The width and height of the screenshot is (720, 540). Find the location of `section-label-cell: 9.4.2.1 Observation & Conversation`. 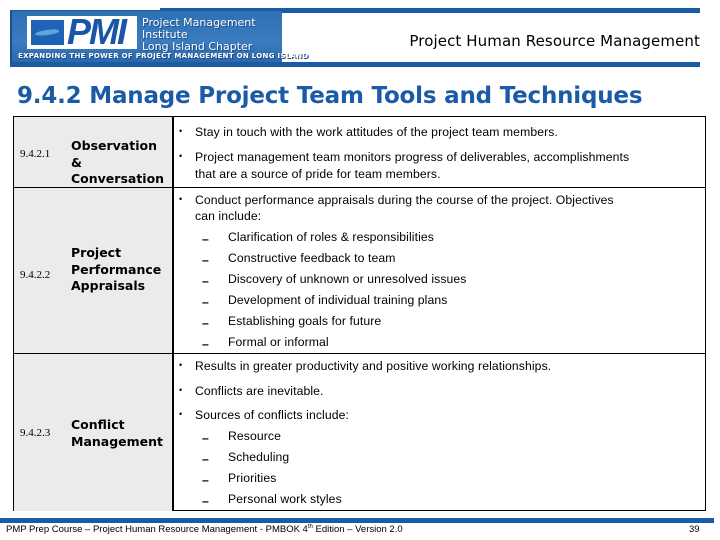

section-label-cell: 9.4.2.1 Observation & Conversation is located at coordinates (94, 152).